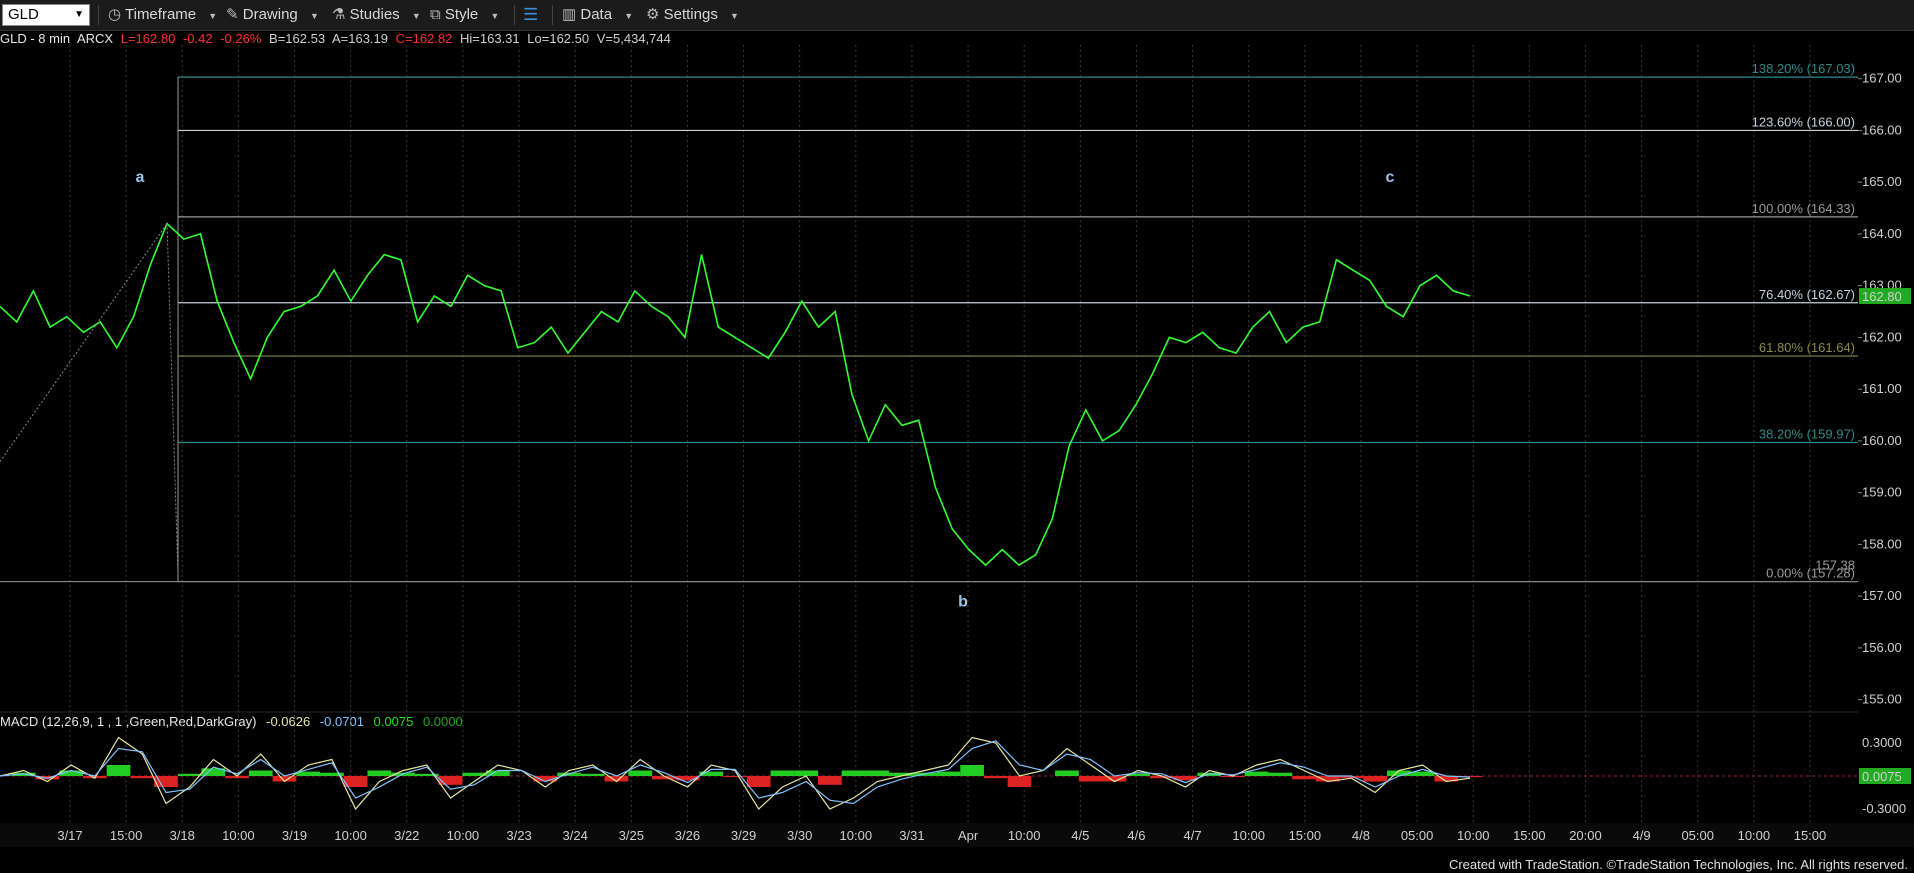 This screenshot has width=1914, height=873. I want to click on swing-low-label: 157.38, so click(1835, 565).